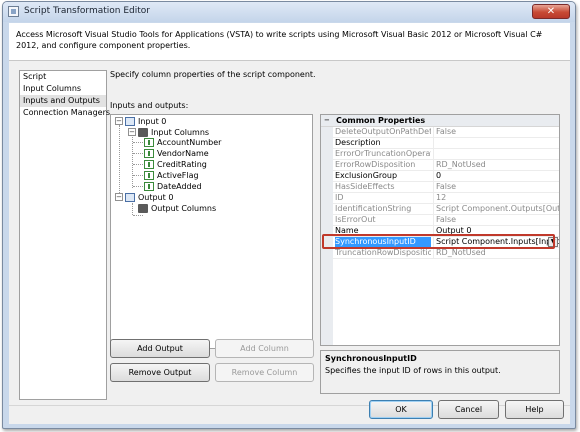 The height and width of the screenshot is (432, 580). Describe the element at coordinates (401, 409) in the screenshot. I see `ok-button: OK` at that location.